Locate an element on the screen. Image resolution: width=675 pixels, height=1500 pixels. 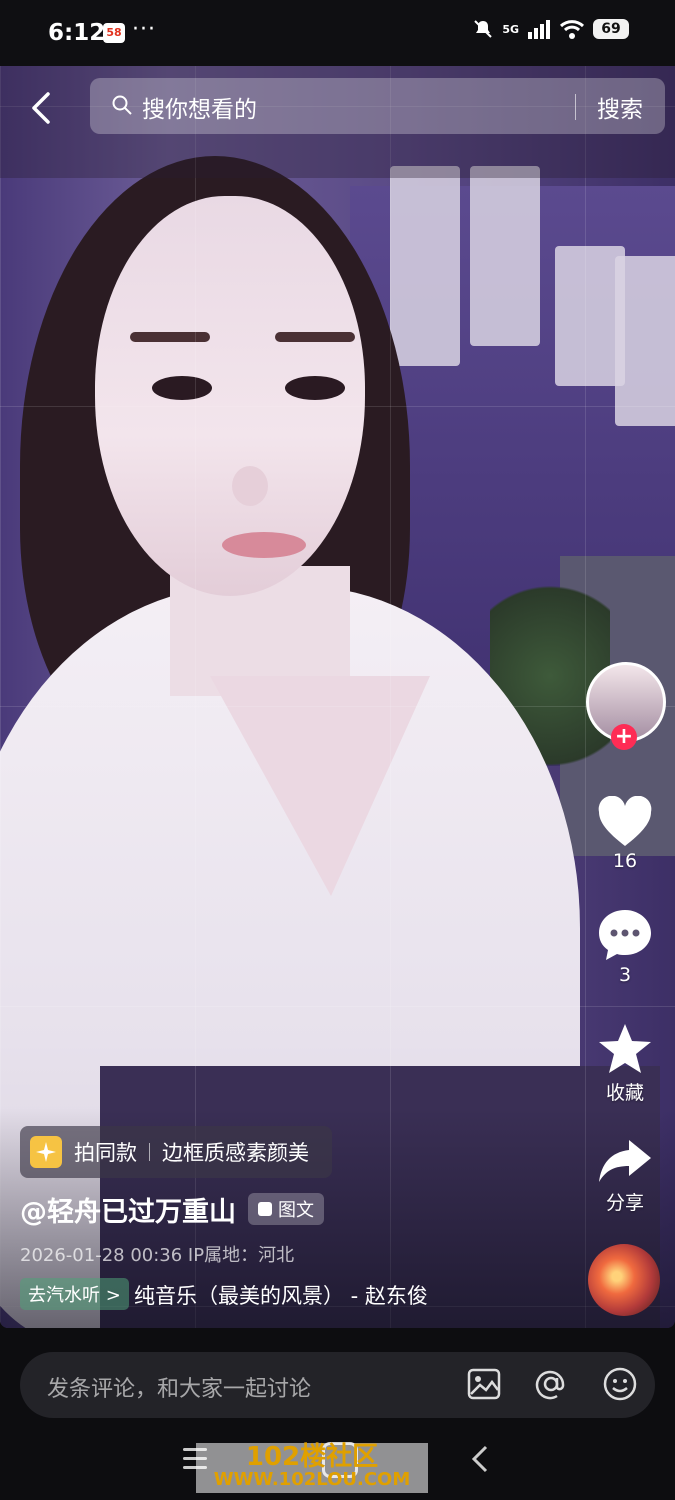
status-time: 6:12 is located at coordinates (77, 33).